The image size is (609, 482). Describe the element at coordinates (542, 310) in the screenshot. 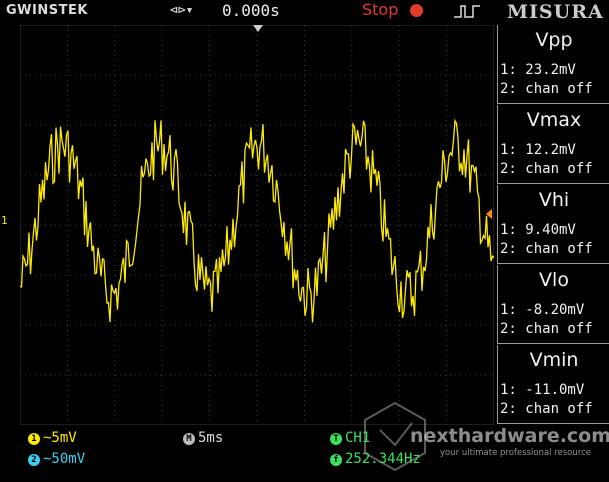

I see `measurement-ch1-value: 1: -8.20mV` at that location.